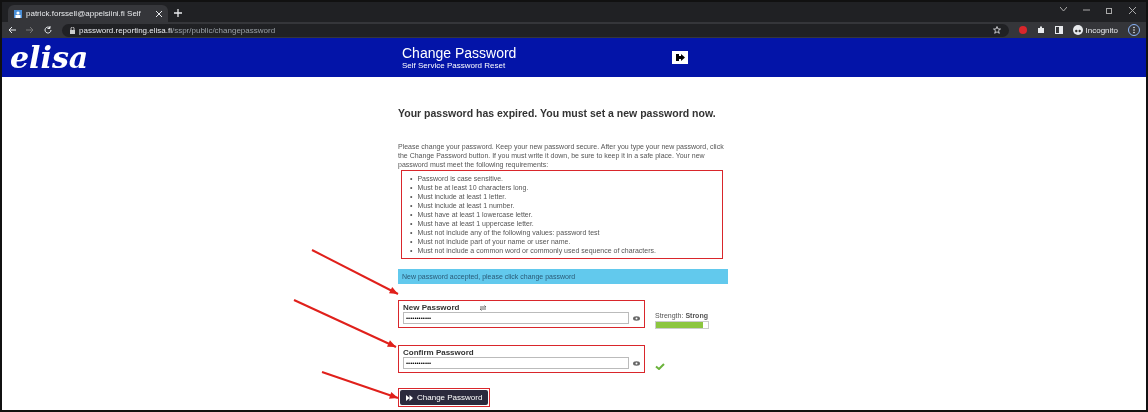 Image resolution: width=1148 pixels, height=412 pixels. What do you see at coordinates (1134, 30) in the screenshot?
I see `menu-icon` at bounding box center [1134, 30].